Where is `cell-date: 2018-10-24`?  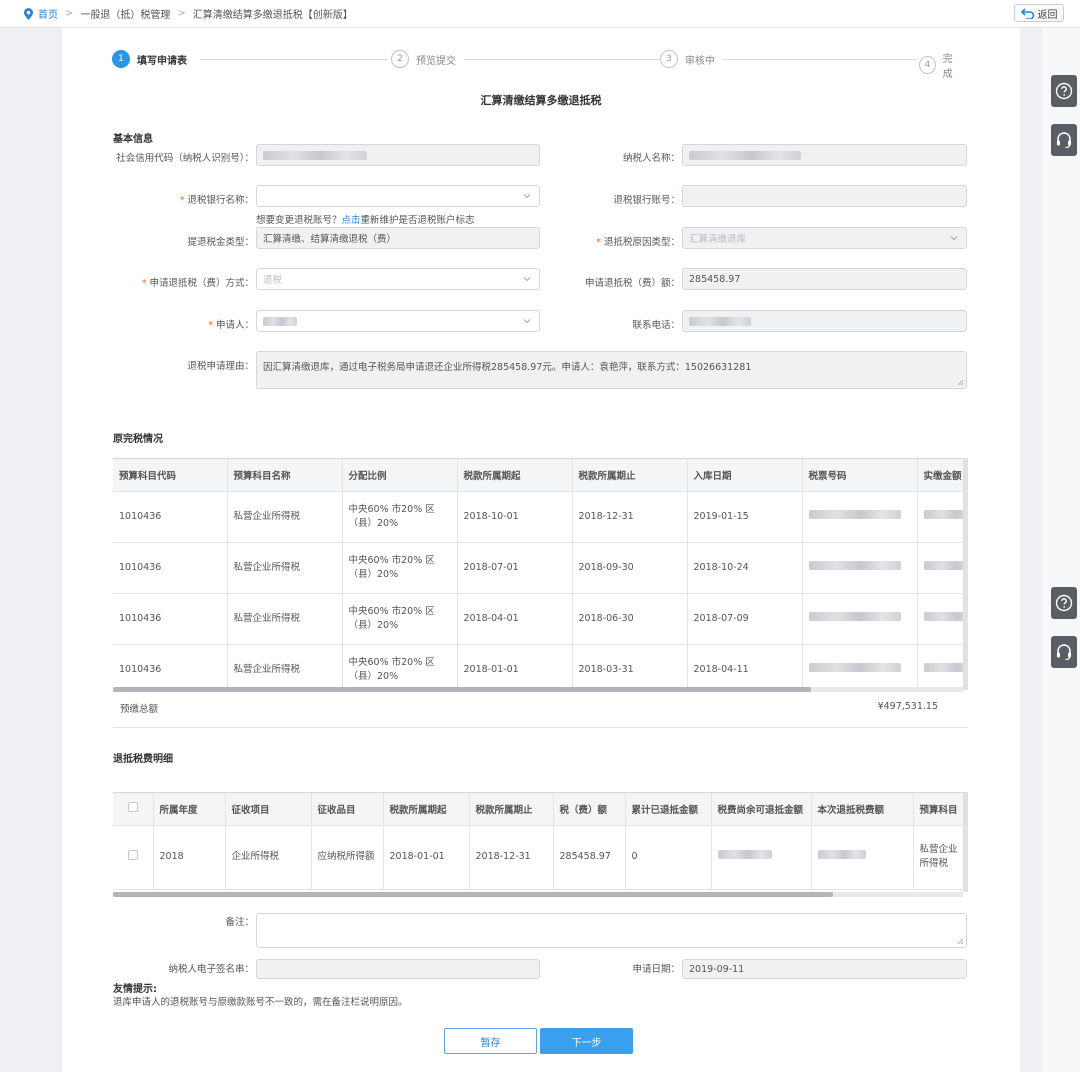
cell-date: 2018-10-24 is located at coordinates (745, 568).